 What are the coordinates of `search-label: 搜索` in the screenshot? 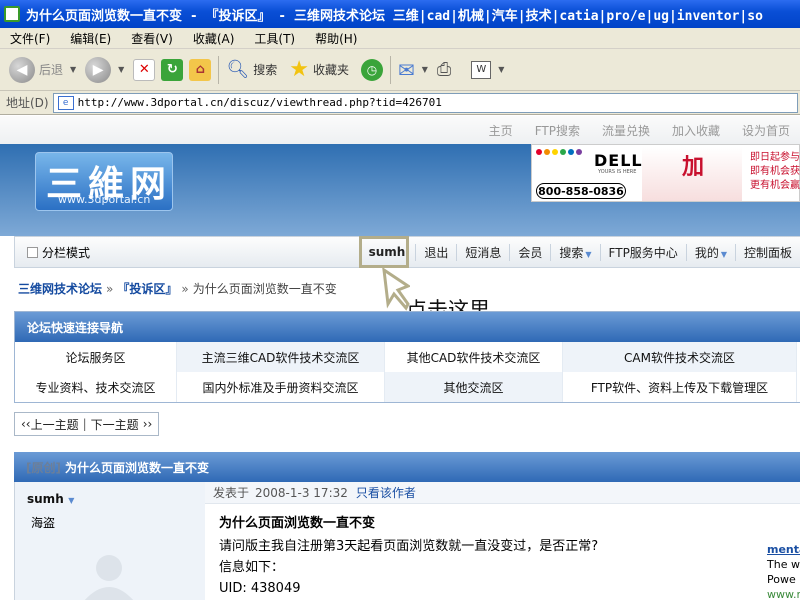 It's located at (265, 70).